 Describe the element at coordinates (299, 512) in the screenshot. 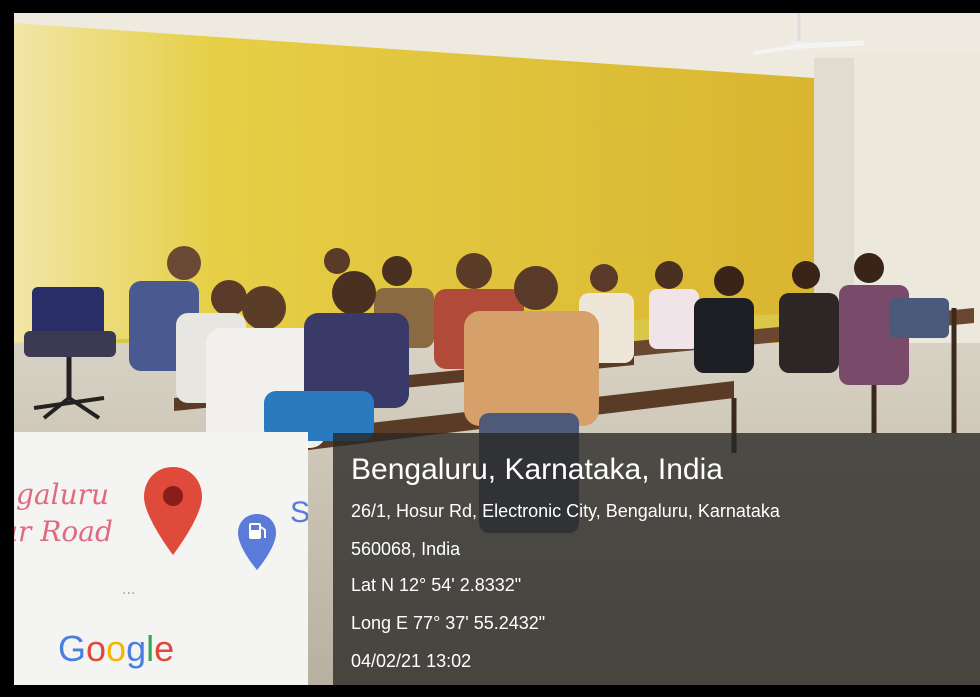

I see `map-fragment-label: S` at that location.